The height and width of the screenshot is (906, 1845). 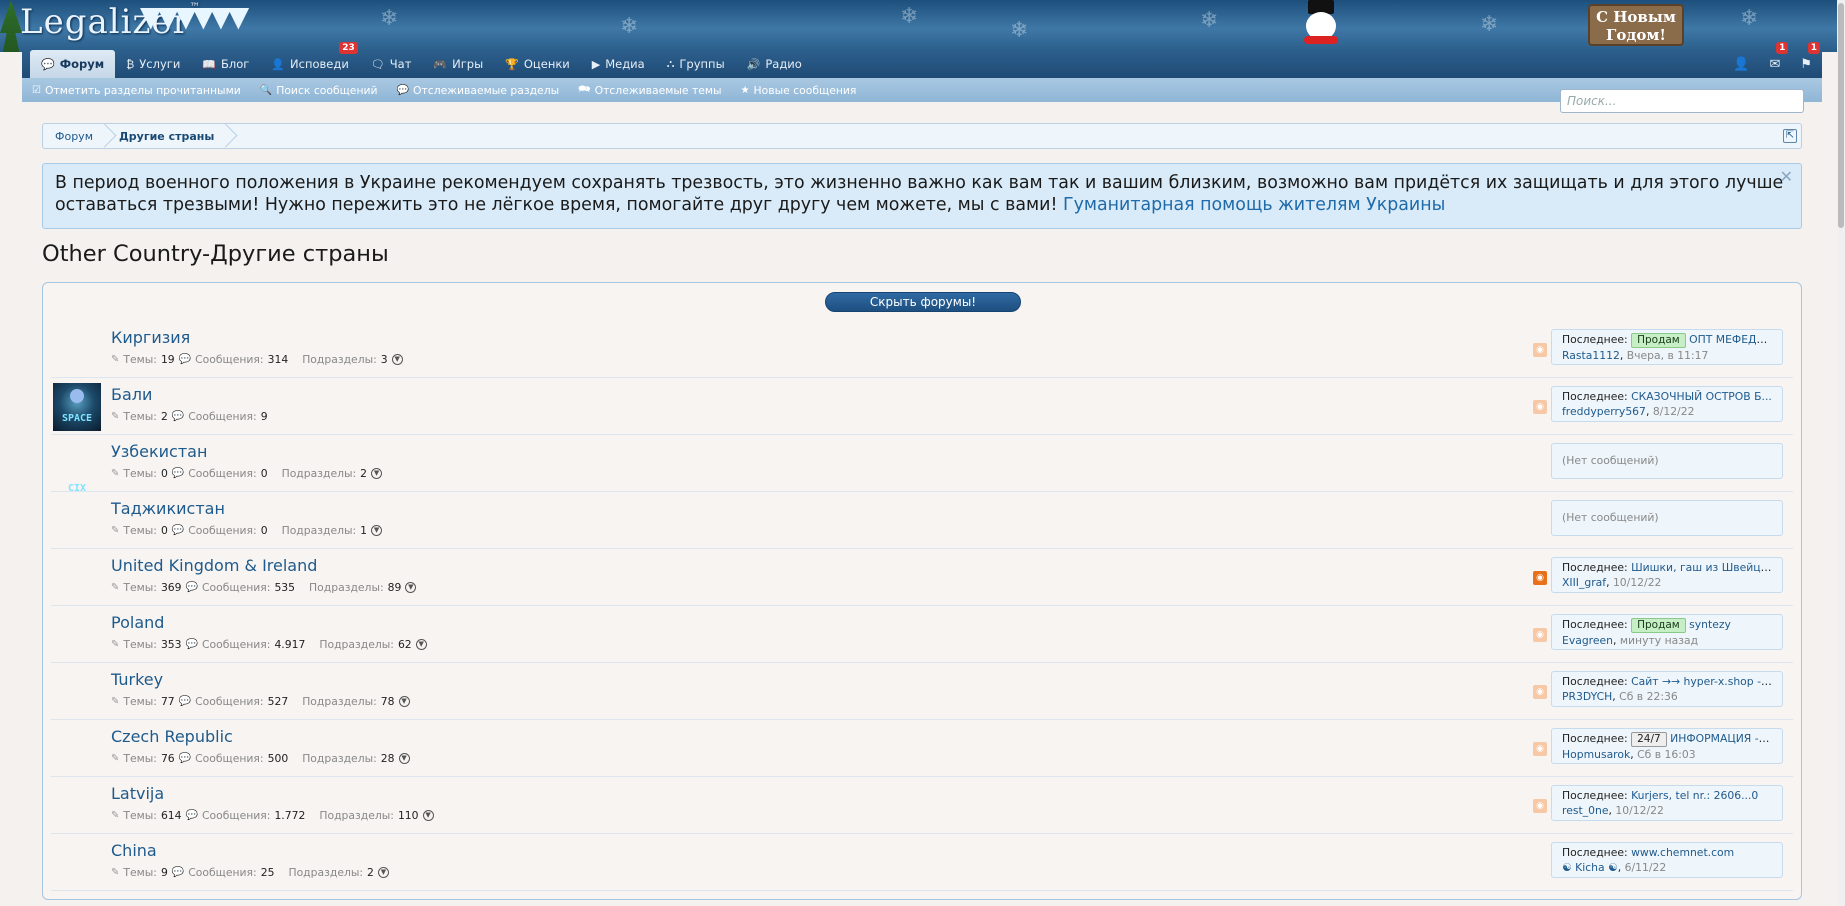 I want to click on nav-item-confessions: 👤 Исповеди 23, so click(x=309, y=60).